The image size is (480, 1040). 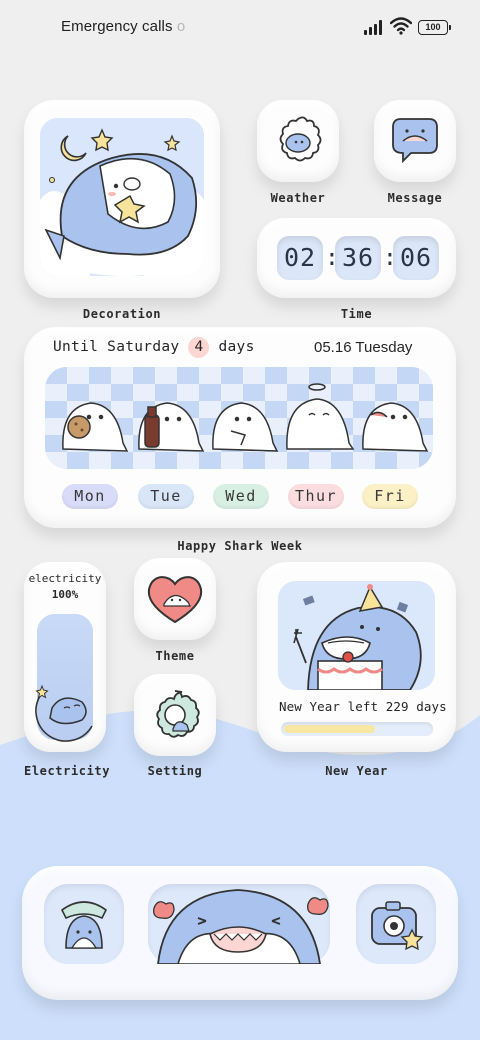 I want to click on camera-icon, so click(x=397, y=926).